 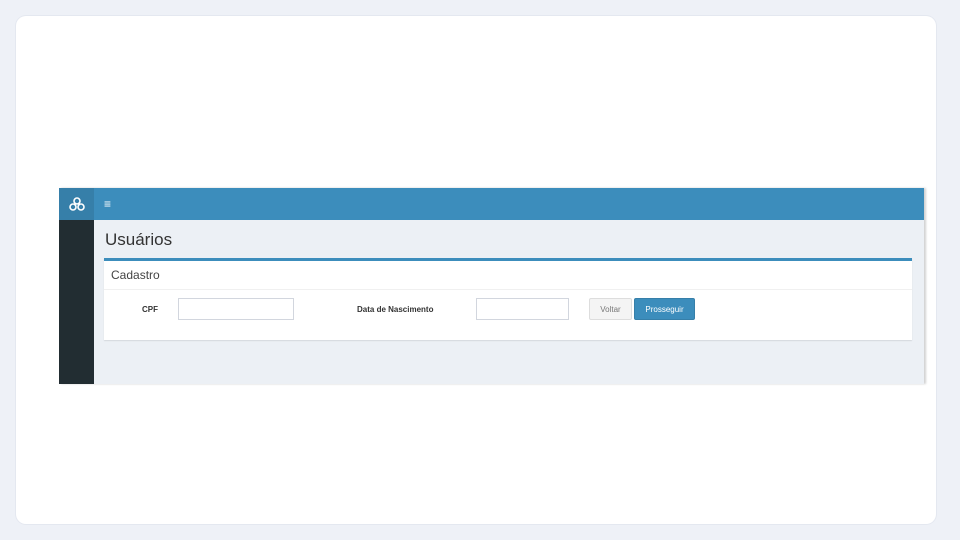 I want to click on app-logo, so click(x=76, y=204).